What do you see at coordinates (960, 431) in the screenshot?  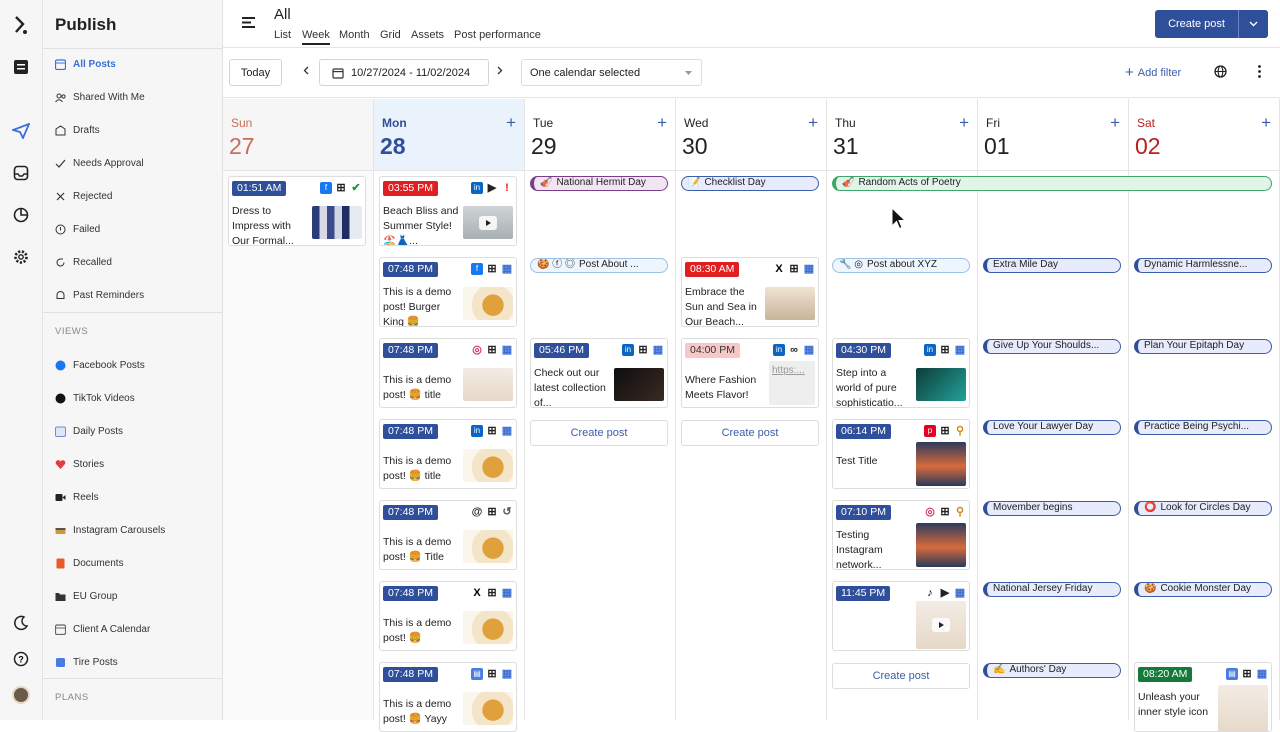 I see `approval-stamp-icon: ⚲` at bounding box center [960, 431].